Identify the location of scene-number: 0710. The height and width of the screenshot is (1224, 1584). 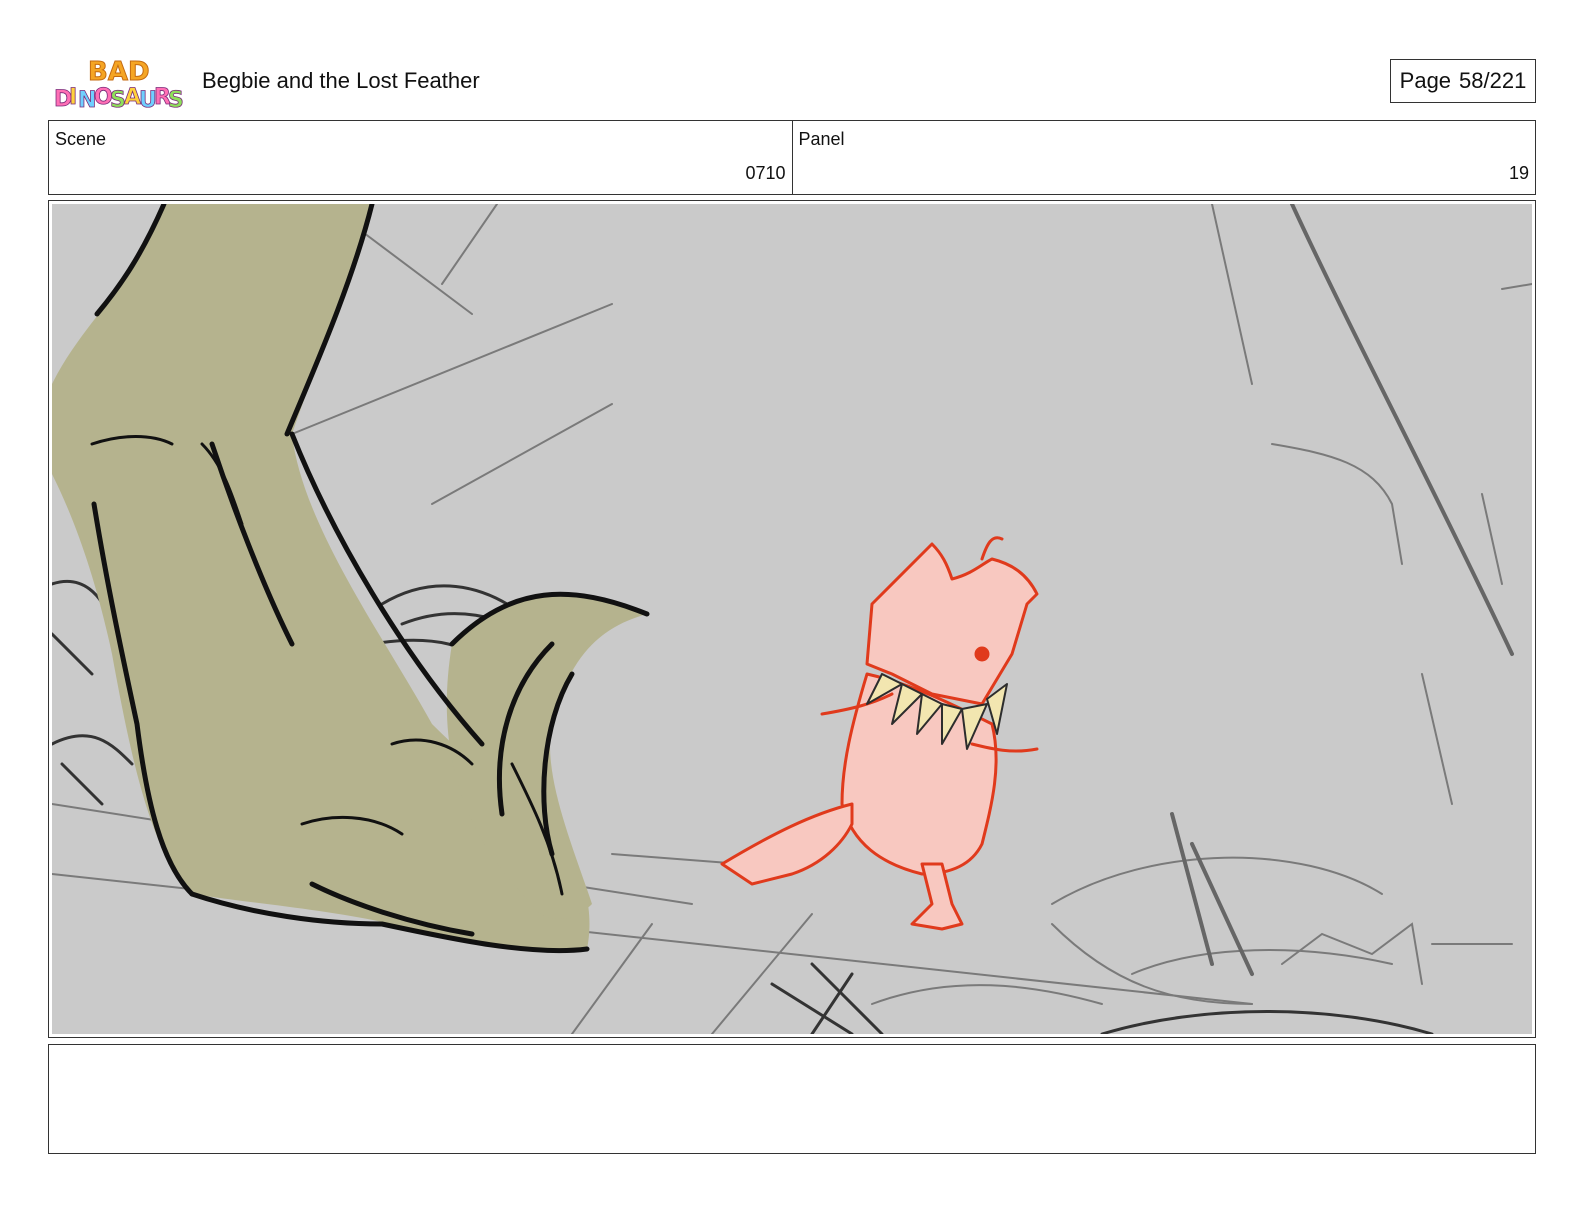
(765, 173).